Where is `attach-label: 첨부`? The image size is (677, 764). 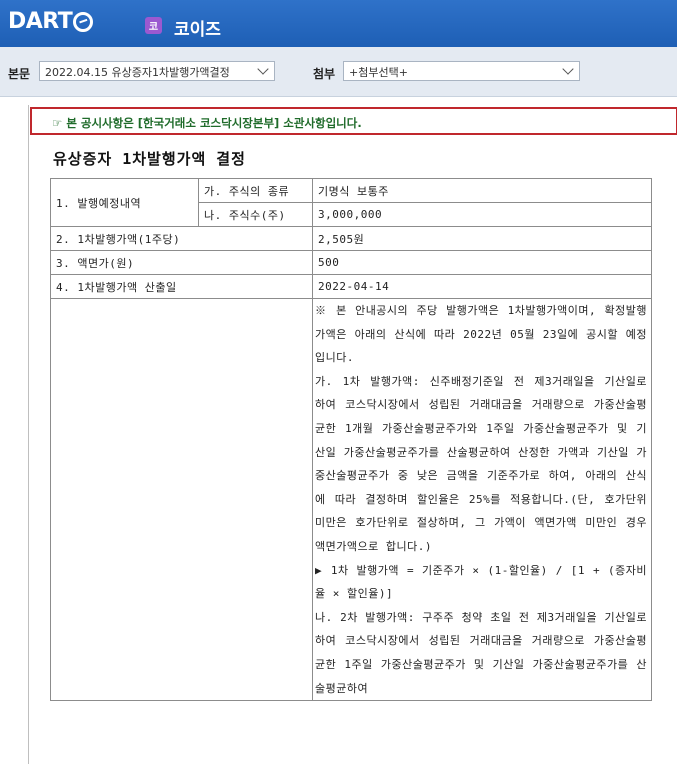 attach-label: 첨부 is located at coordinates (324, 74).